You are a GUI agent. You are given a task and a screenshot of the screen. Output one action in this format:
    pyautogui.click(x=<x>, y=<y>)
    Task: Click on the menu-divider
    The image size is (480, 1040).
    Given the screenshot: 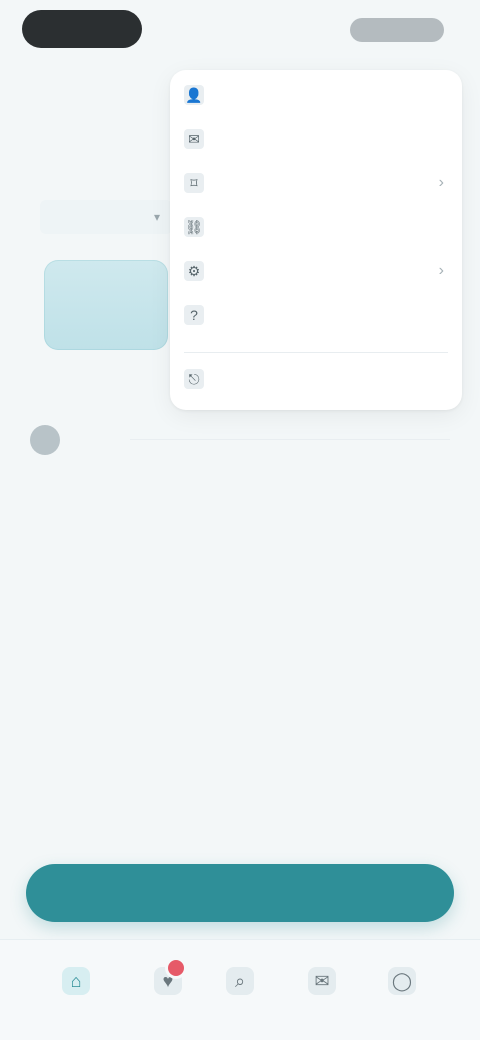 What is the action you would take?
    pyautogui.click(x=316, y=352)
    